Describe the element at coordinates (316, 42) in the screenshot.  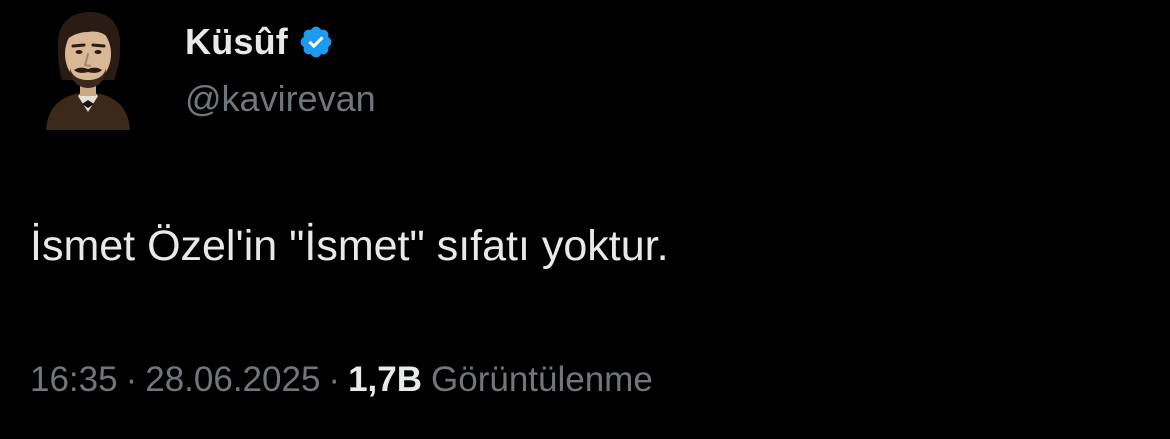
I see `verified-badge-icon` at that location.